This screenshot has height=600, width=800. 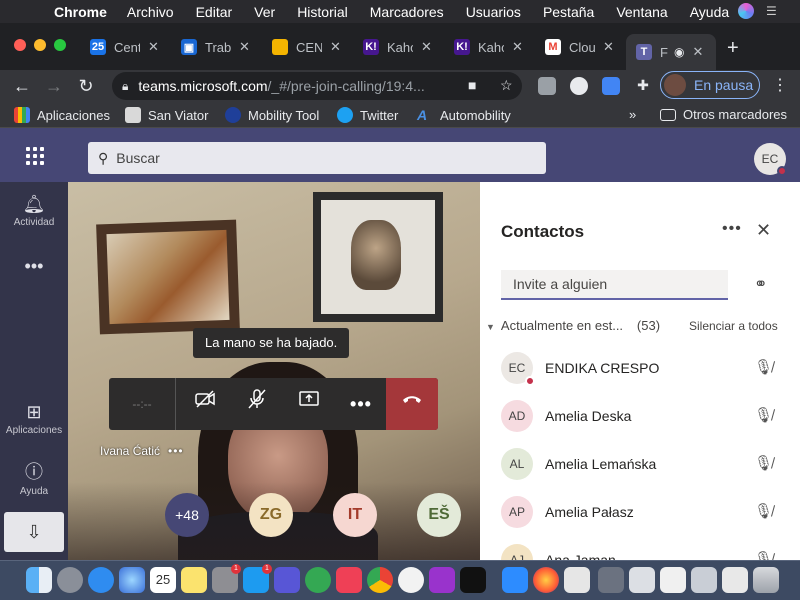 I want to click on close-window-icon, so click(x=20, y=45).